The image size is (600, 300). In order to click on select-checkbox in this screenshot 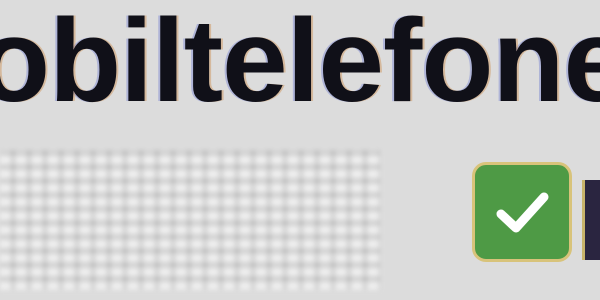, I will do `click(522, 212)`.